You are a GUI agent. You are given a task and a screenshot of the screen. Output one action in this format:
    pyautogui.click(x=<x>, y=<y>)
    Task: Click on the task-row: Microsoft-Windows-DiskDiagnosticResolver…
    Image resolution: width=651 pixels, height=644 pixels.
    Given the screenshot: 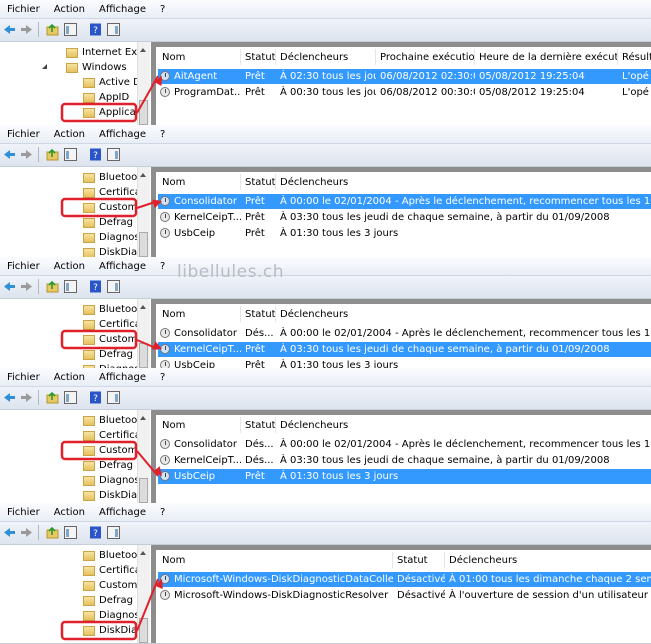 What is the action you would take?
    pyautogui.click(x=404, y=595)
    